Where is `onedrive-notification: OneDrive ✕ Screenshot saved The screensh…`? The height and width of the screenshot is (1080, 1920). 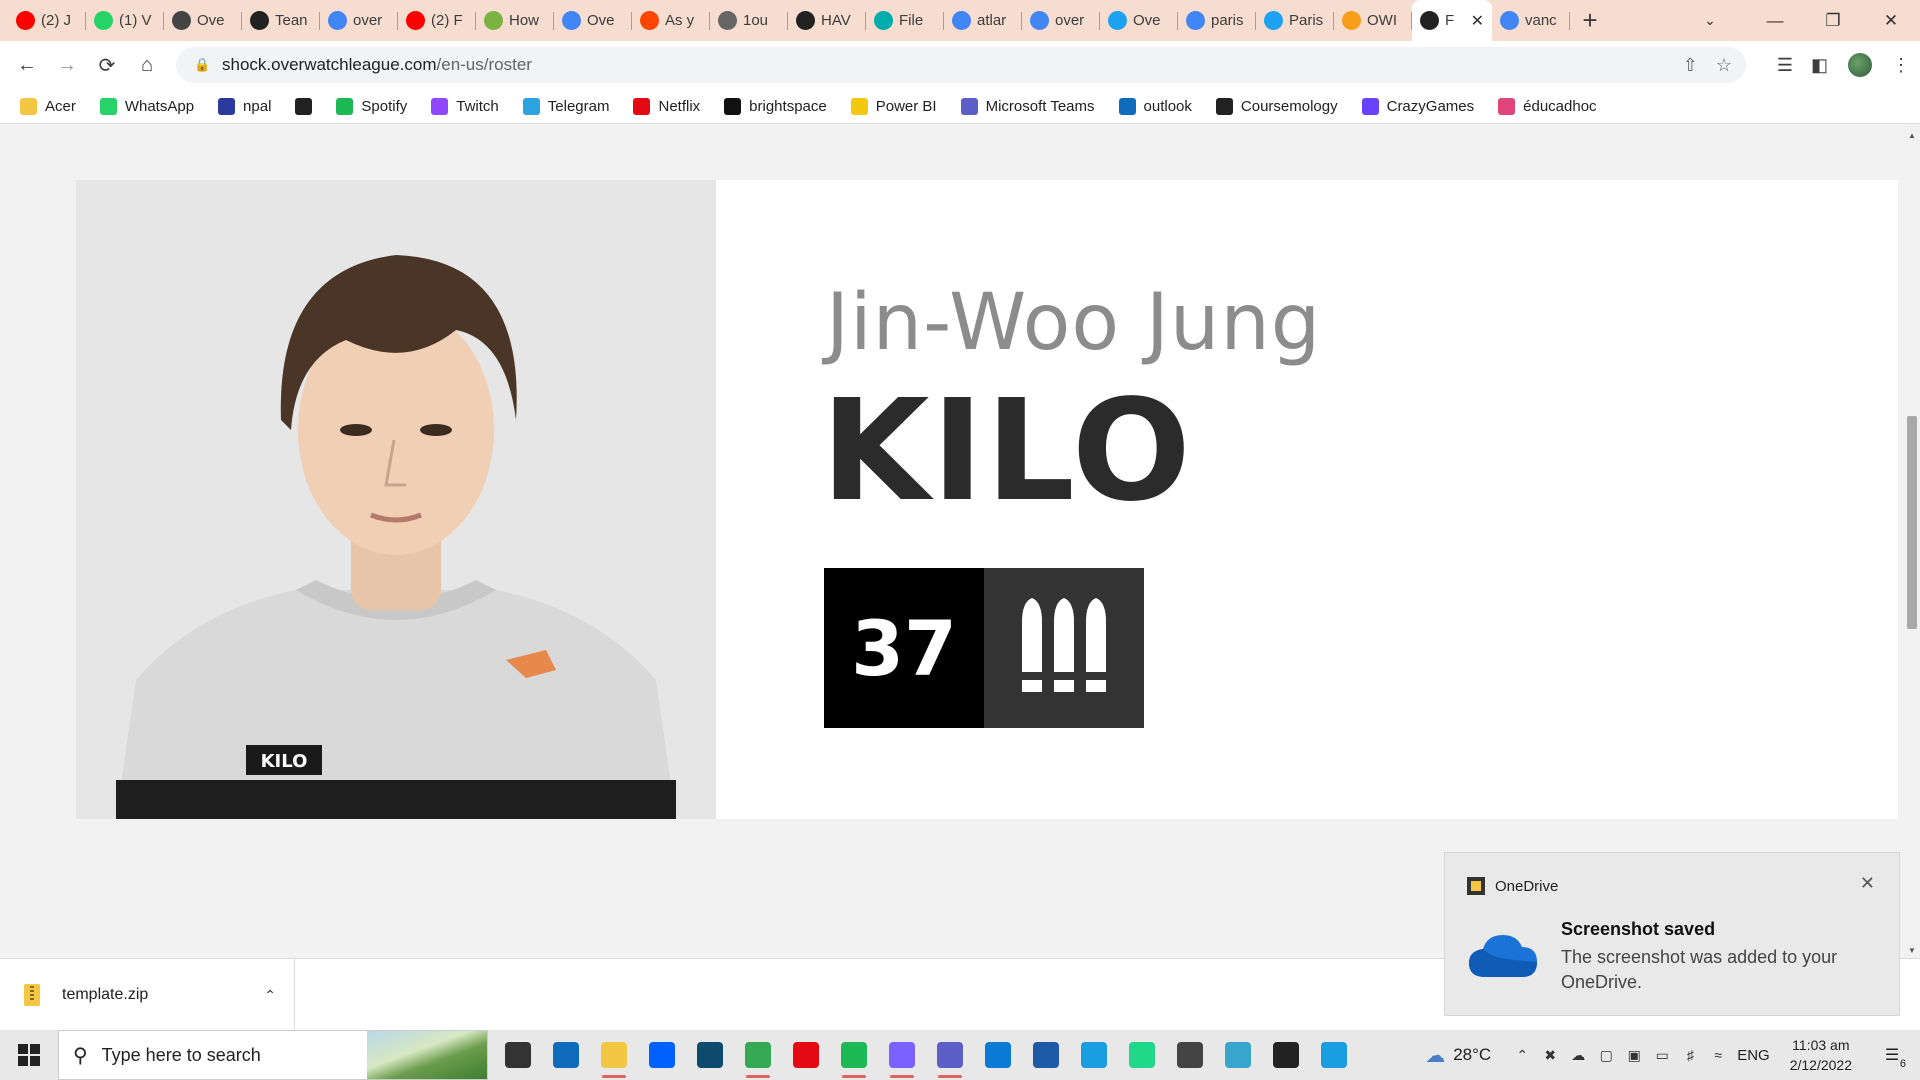
onedrive-notification: OneDrive ✕ Screenshot saved The screensh… is located at coordinates (1672, 934).